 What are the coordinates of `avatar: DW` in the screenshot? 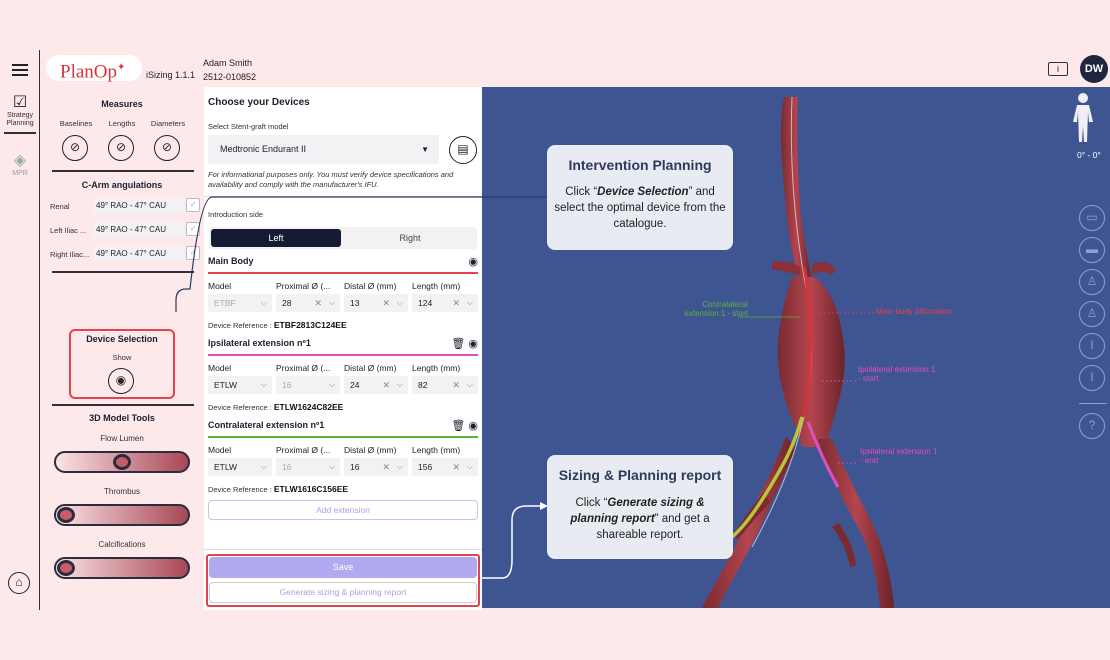 It's located at (1094, 69).